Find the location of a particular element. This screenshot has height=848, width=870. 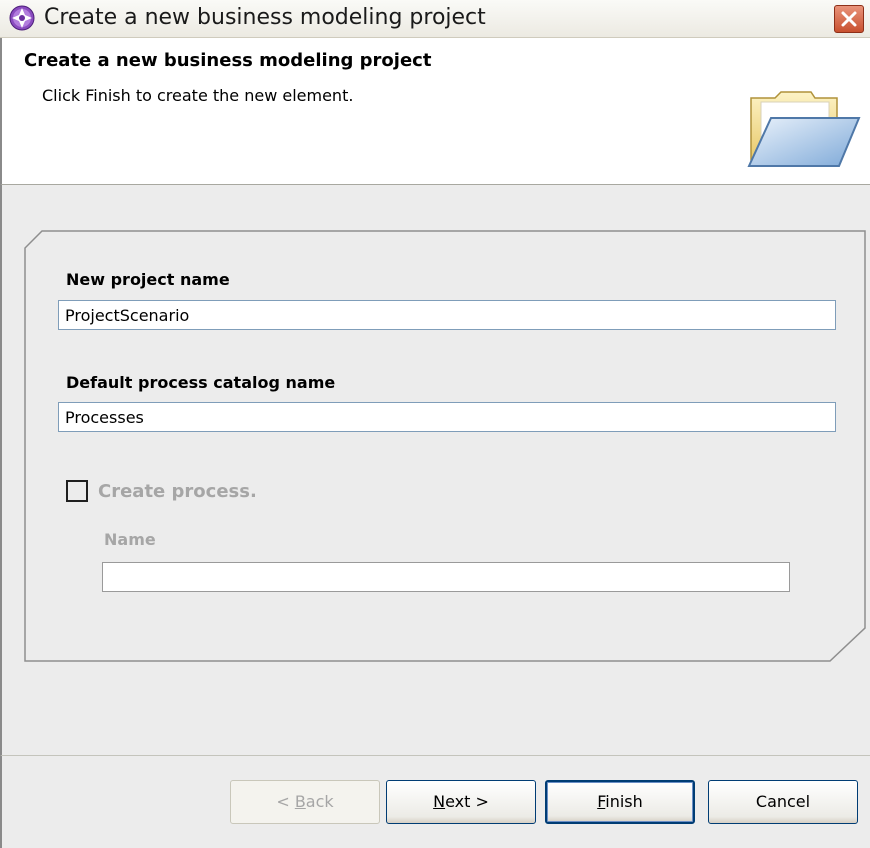

catalog-name-input is located at coordinates (447, 417).